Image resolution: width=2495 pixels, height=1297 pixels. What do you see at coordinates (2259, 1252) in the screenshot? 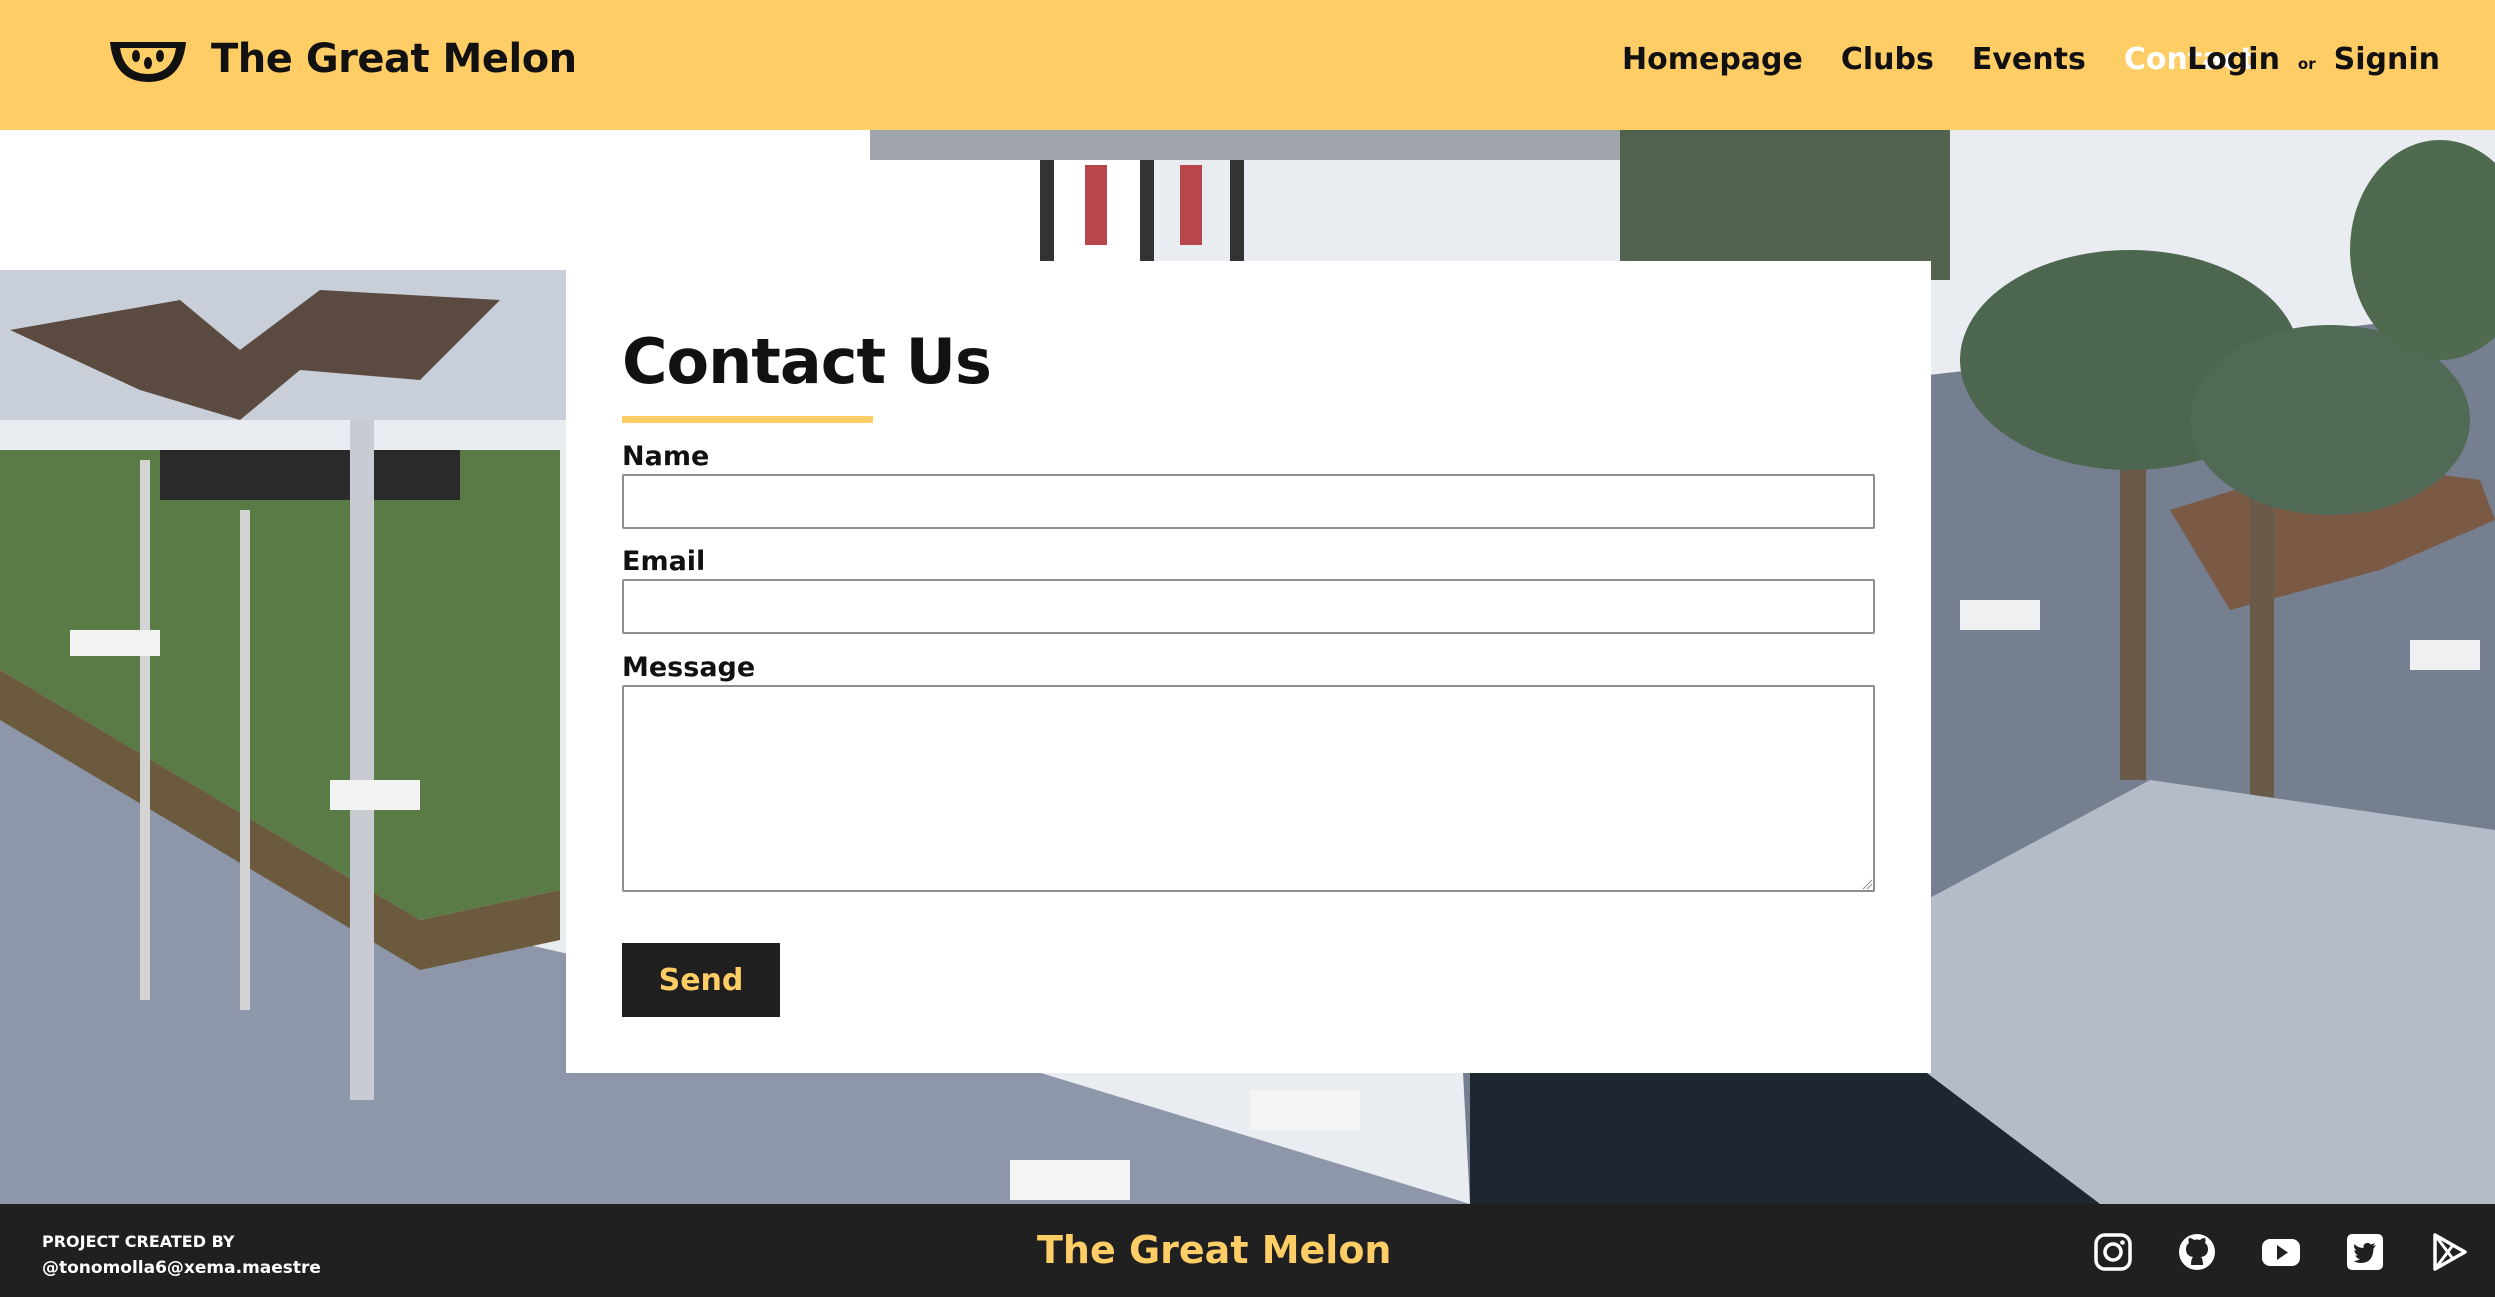
I see `social-links` at bounding box center [2259, 1252].